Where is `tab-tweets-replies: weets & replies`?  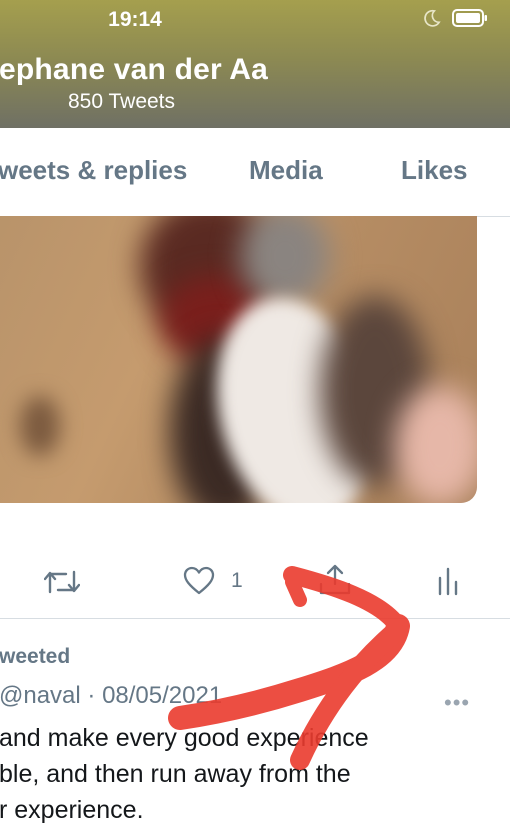
tab-tweets-replies: weets & replies is located at coordinates (93, 170).